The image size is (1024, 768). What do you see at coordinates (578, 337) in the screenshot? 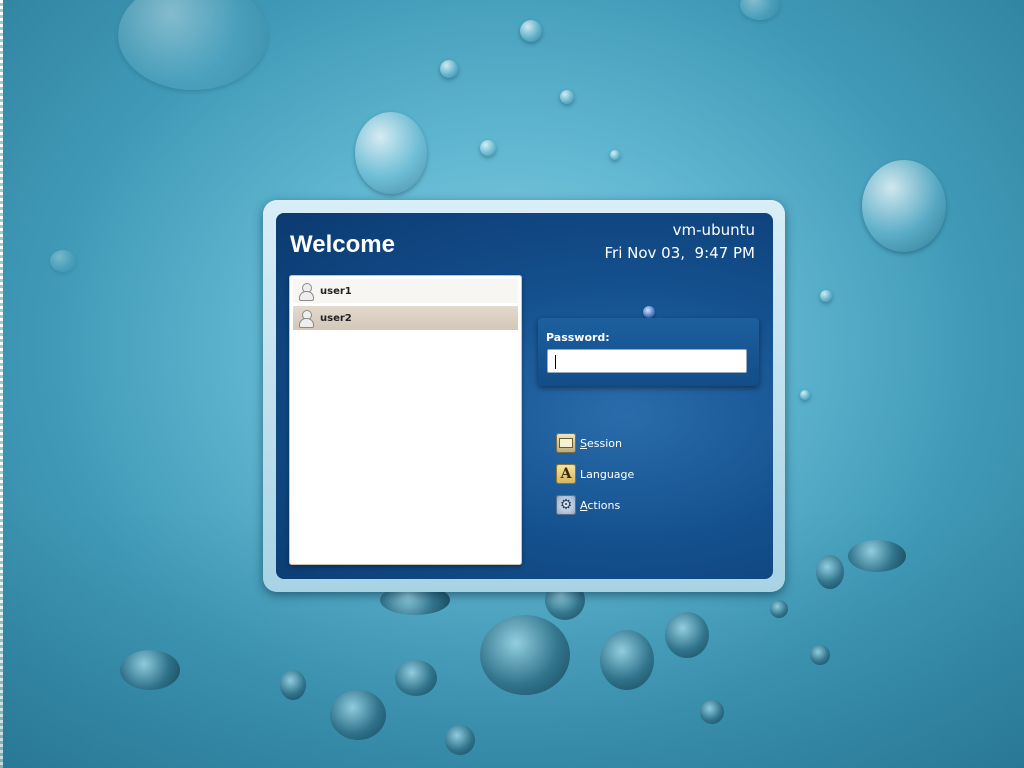
I see `password-label: Password:` at bounding box center [578, 337].